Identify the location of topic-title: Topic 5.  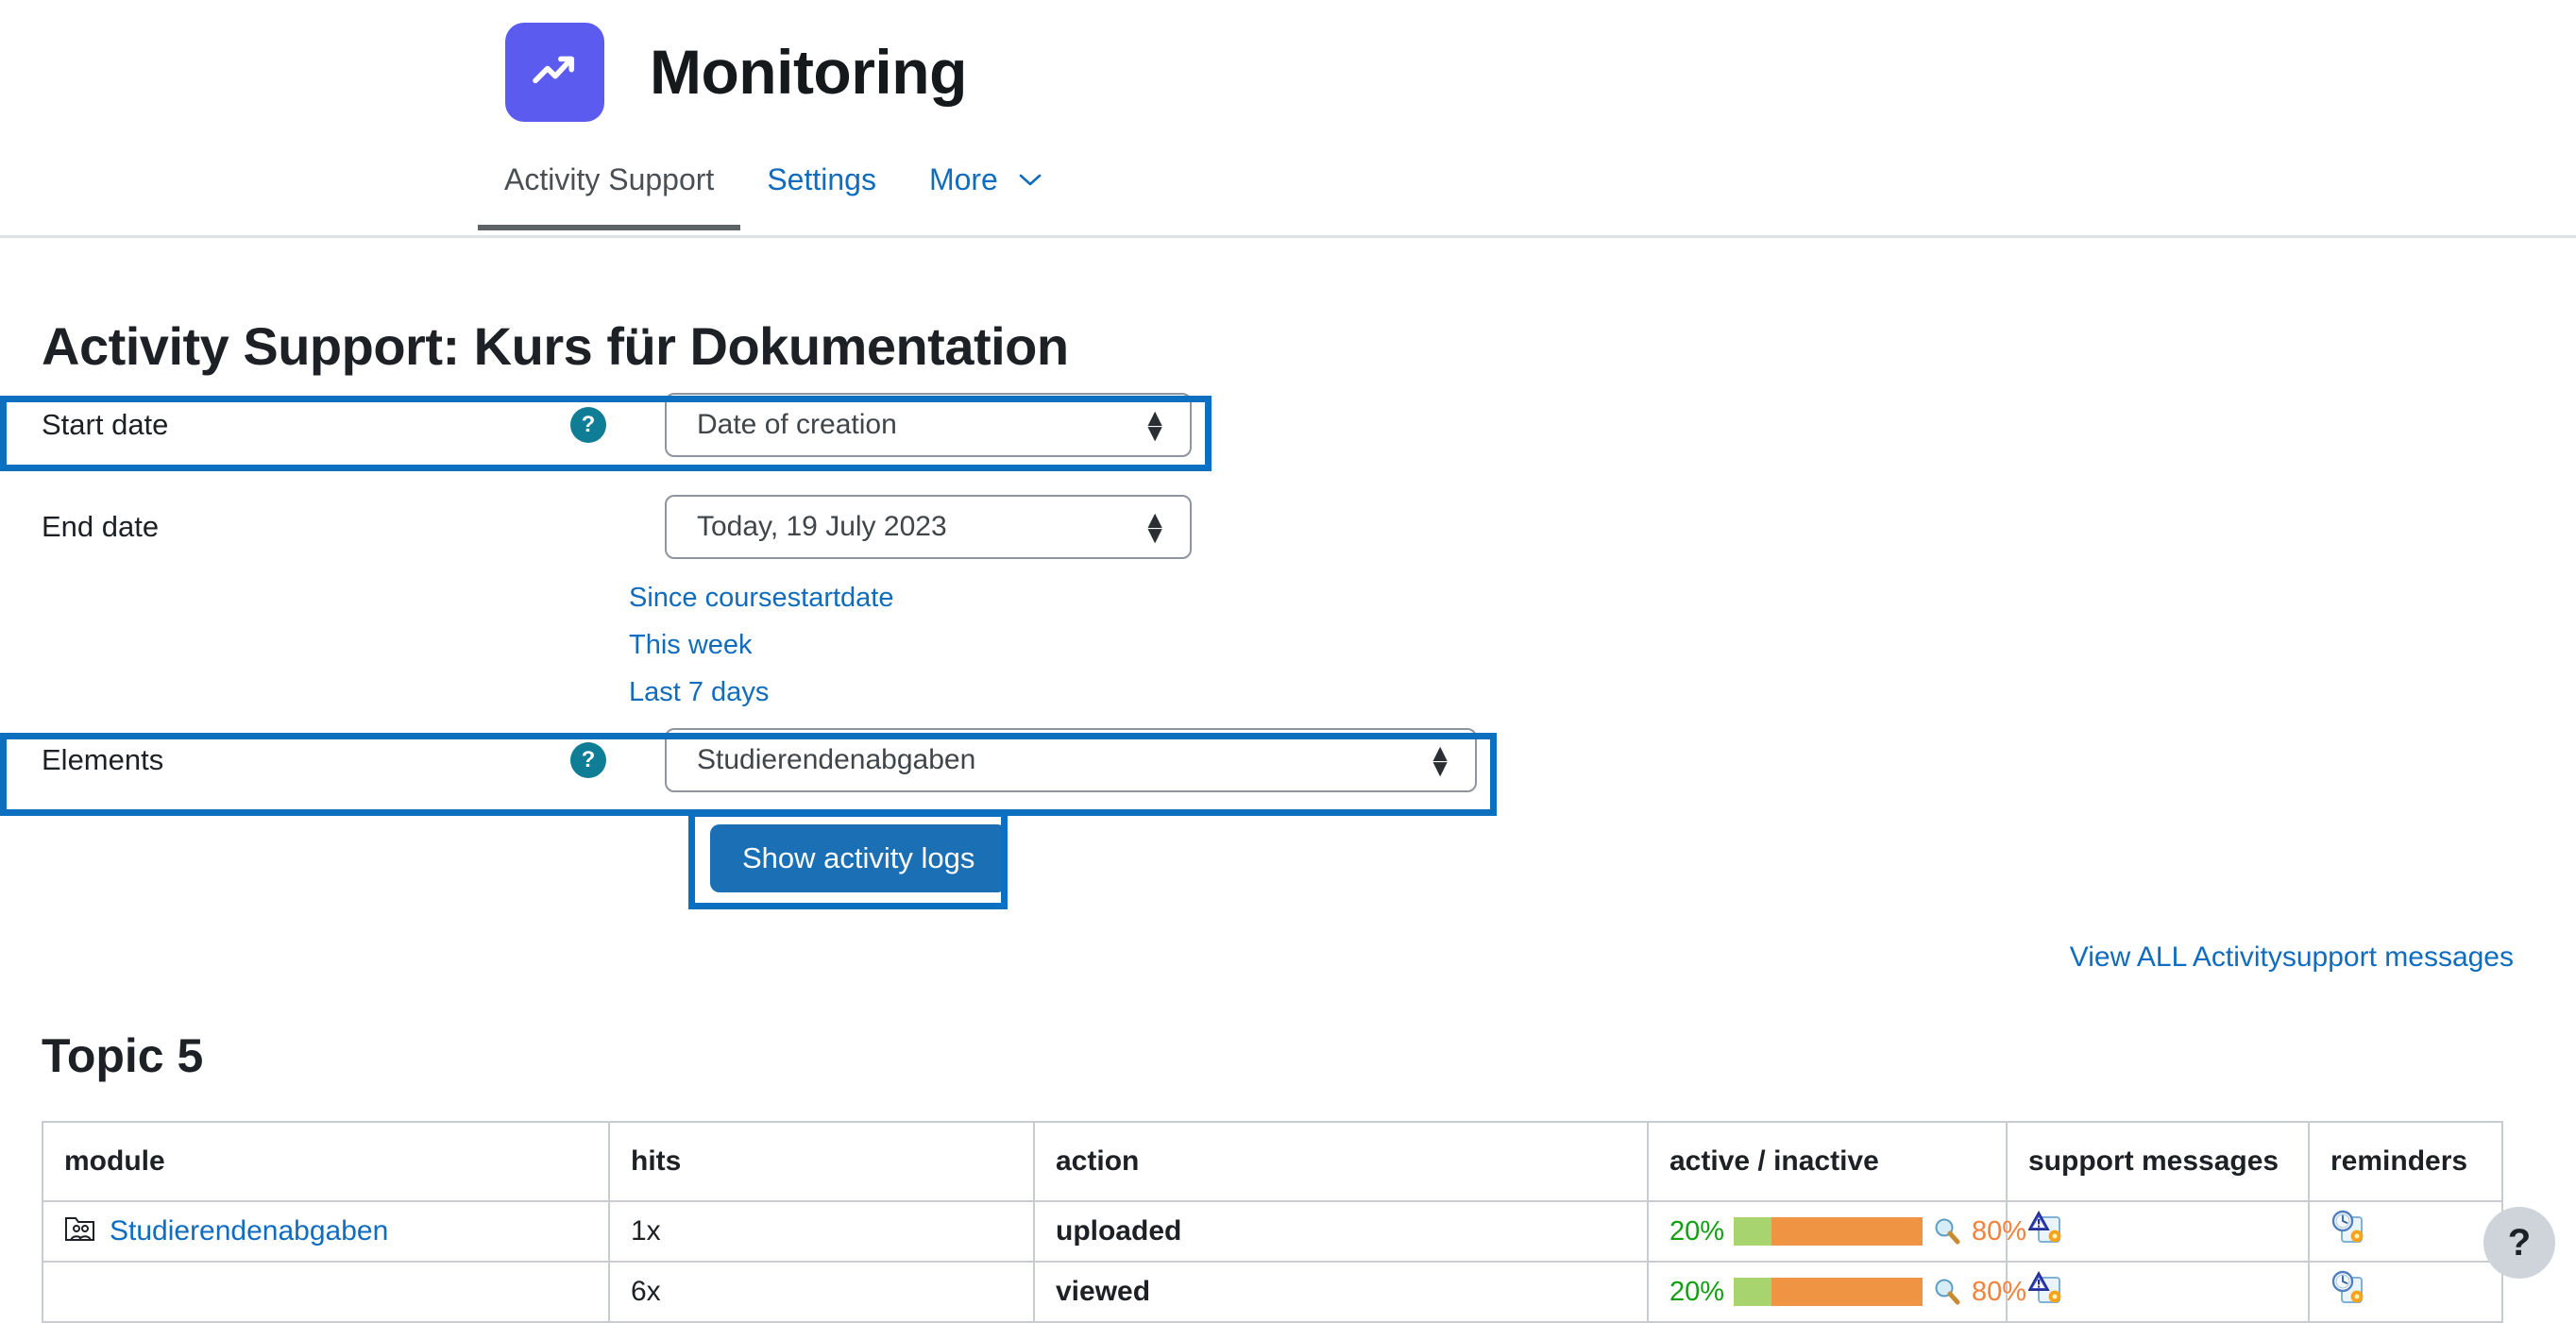
(123, 1055).